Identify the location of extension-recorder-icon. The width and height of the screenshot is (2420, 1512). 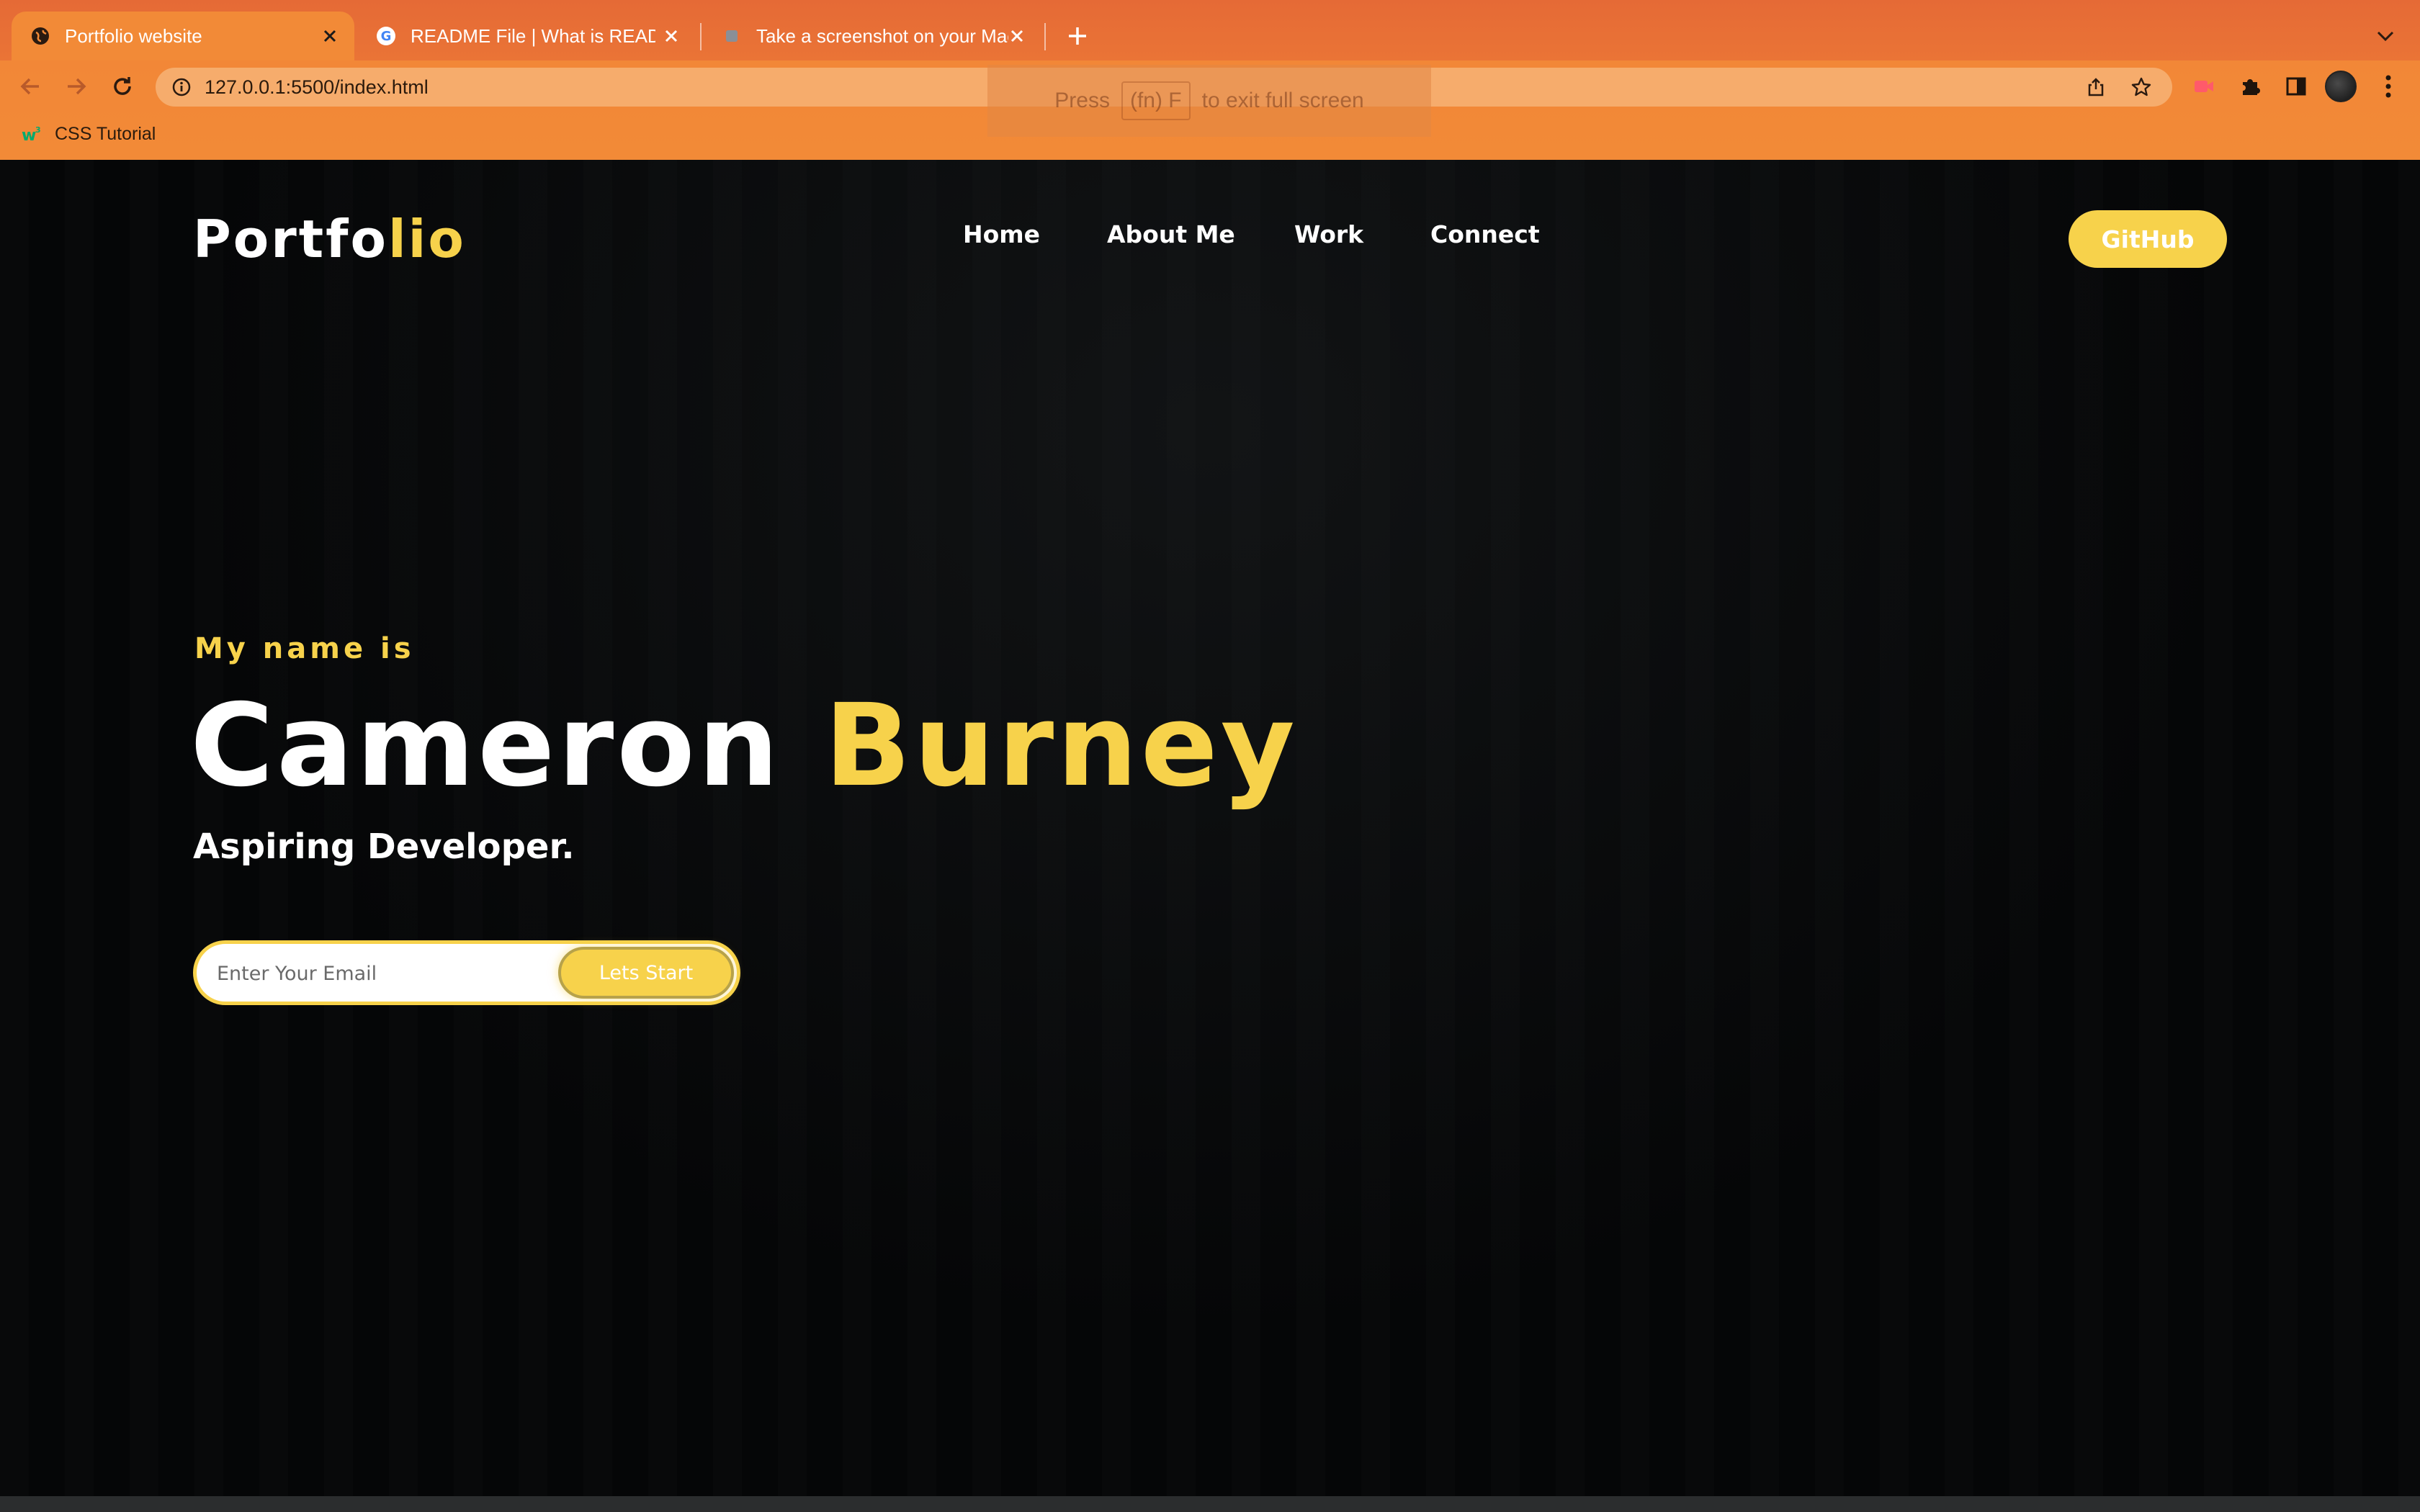
(2204, 86).